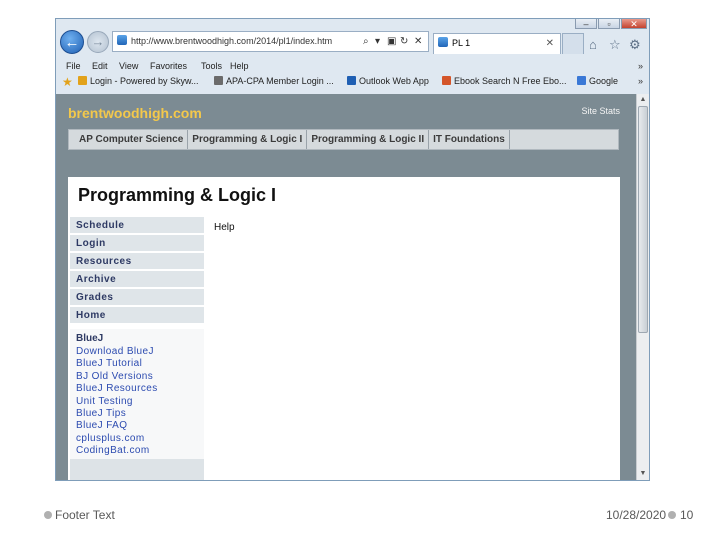 This screenshot has width=720, height=540. I want to click on tab-title: PL 1, so click(461, 43).